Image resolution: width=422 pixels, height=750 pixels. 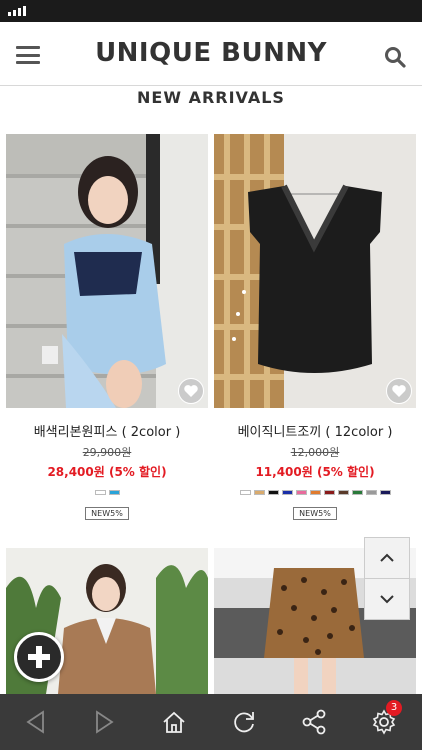 I want to click on status-bar, so click(x=211, y=11).